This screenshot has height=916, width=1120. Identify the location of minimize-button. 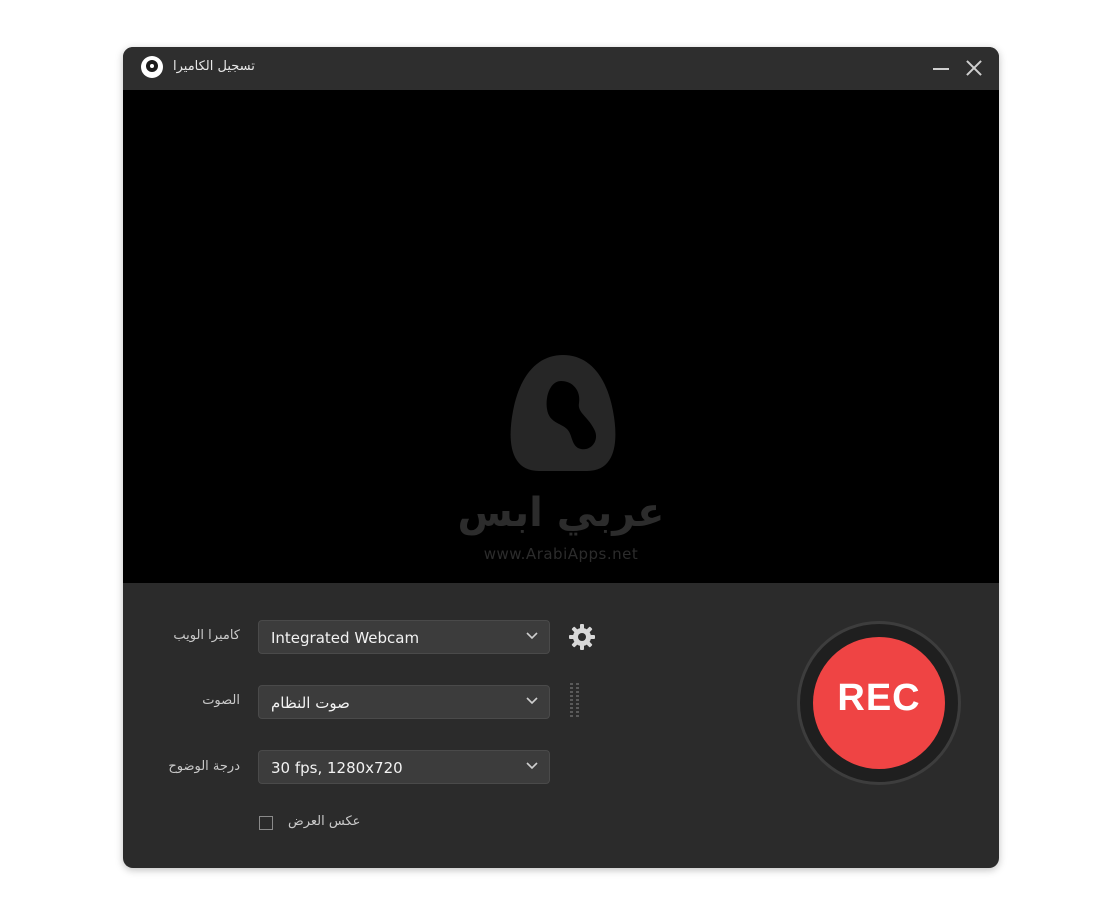
(941, 68).